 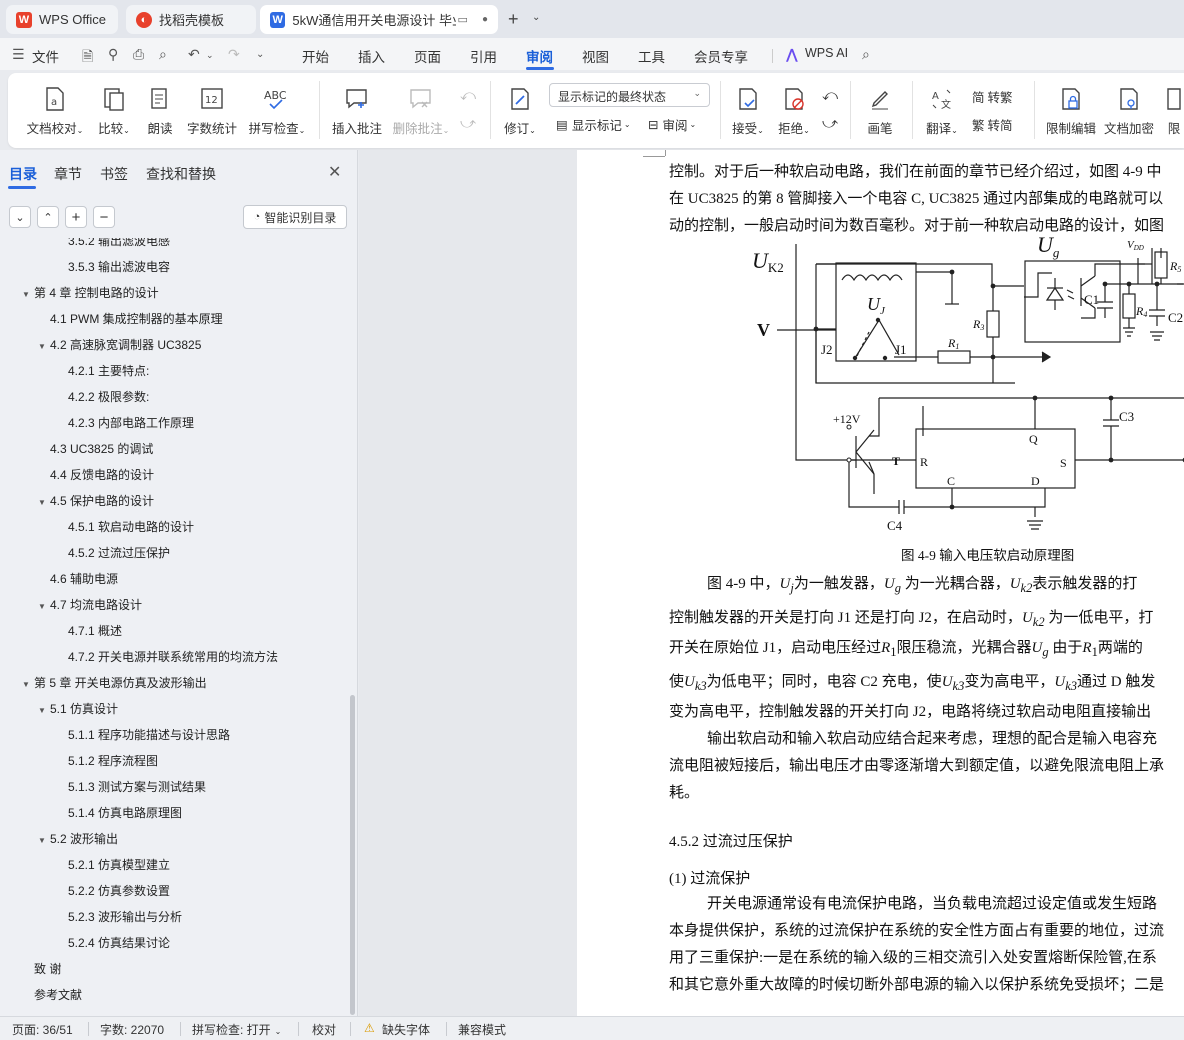 I want to click on status-proof: 校对, so click(x=324, y=1029).